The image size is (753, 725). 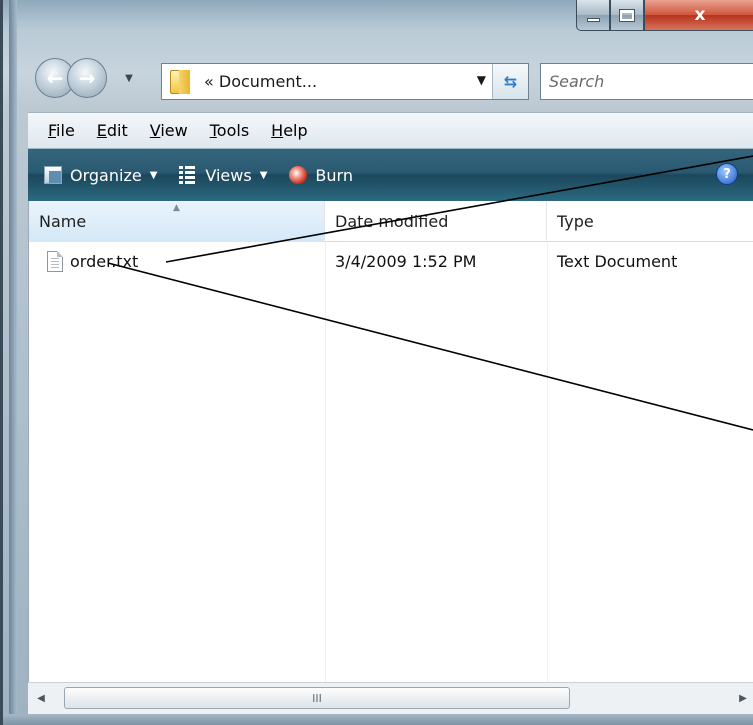 I want to click on caption-buttons: x, so click(x=664, y=17).